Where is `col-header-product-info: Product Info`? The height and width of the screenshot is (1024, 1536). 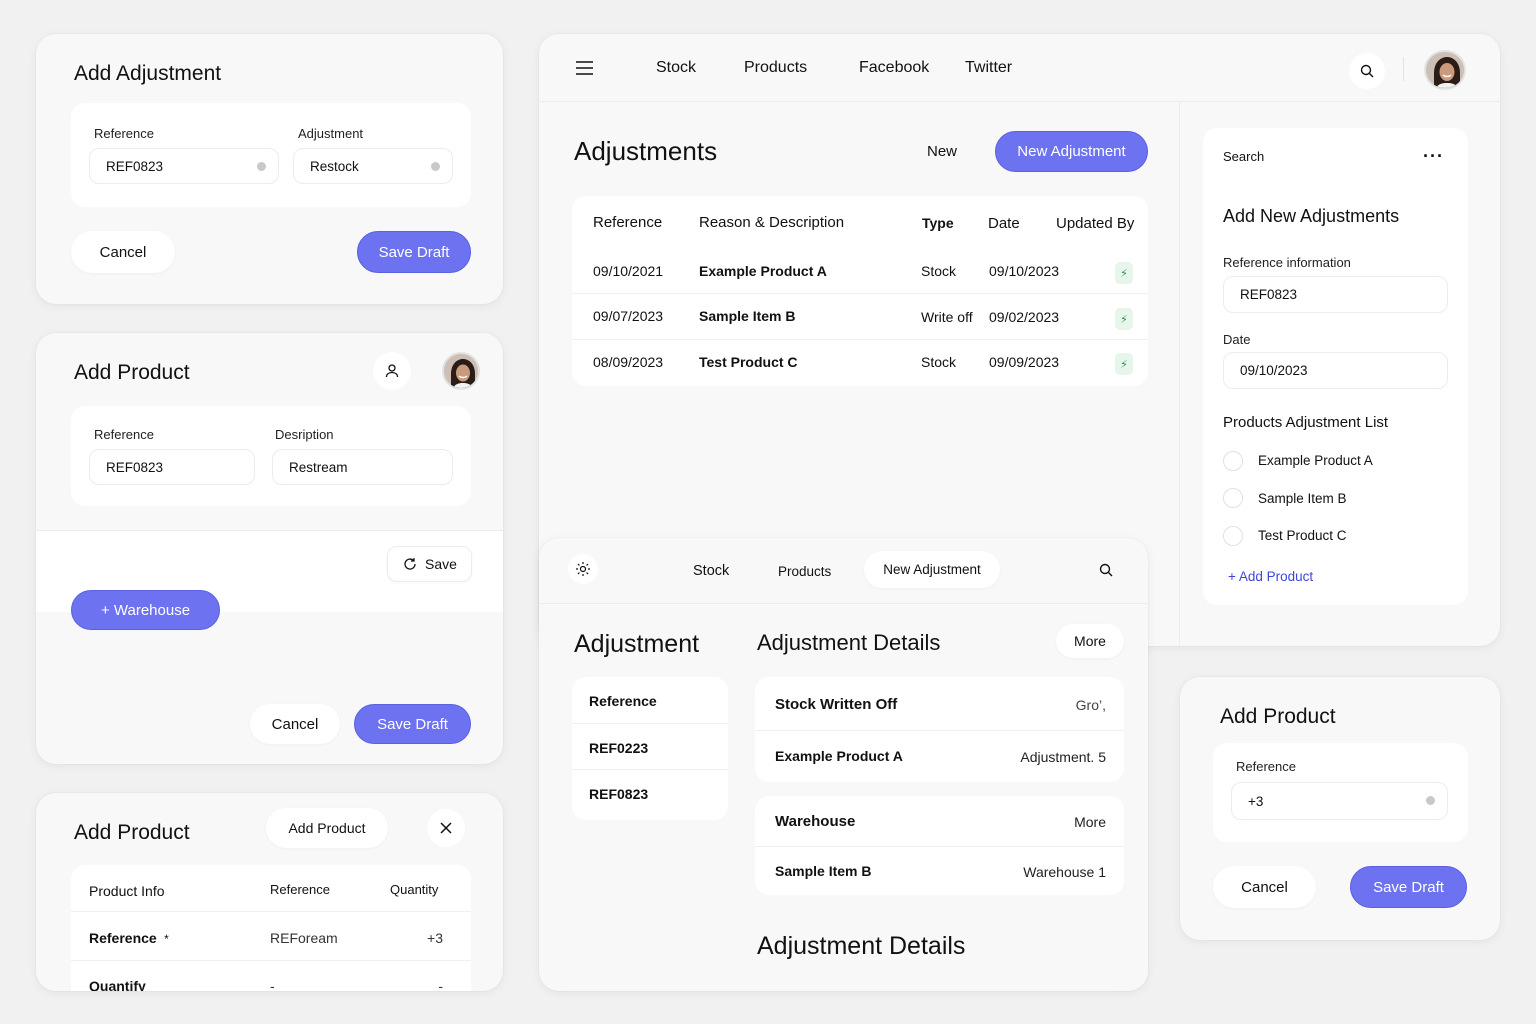 col-header-product-info: Product Info is located at coordinates (127, 891).